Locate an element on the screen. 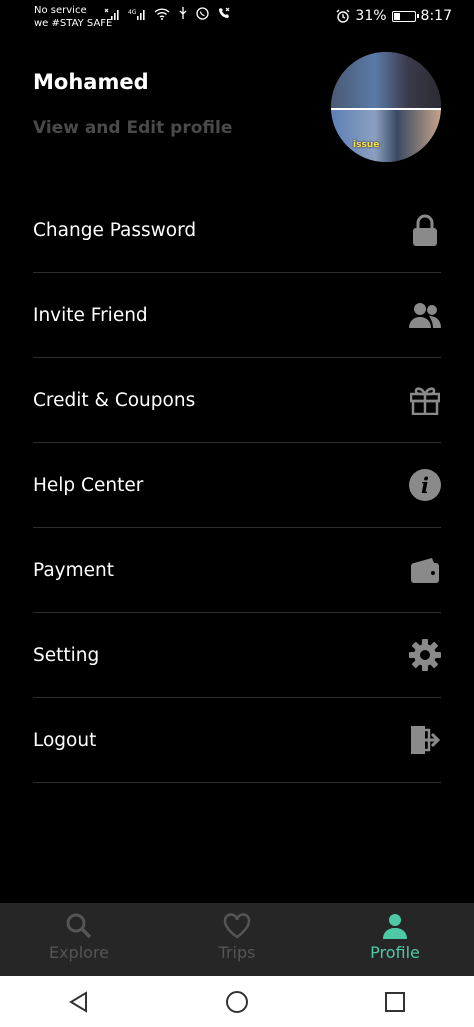 The image size is (474, 1027). status-bar: No service we #STAY SAFE 4G 31% 8:17 is located at coordinates (237, 17).